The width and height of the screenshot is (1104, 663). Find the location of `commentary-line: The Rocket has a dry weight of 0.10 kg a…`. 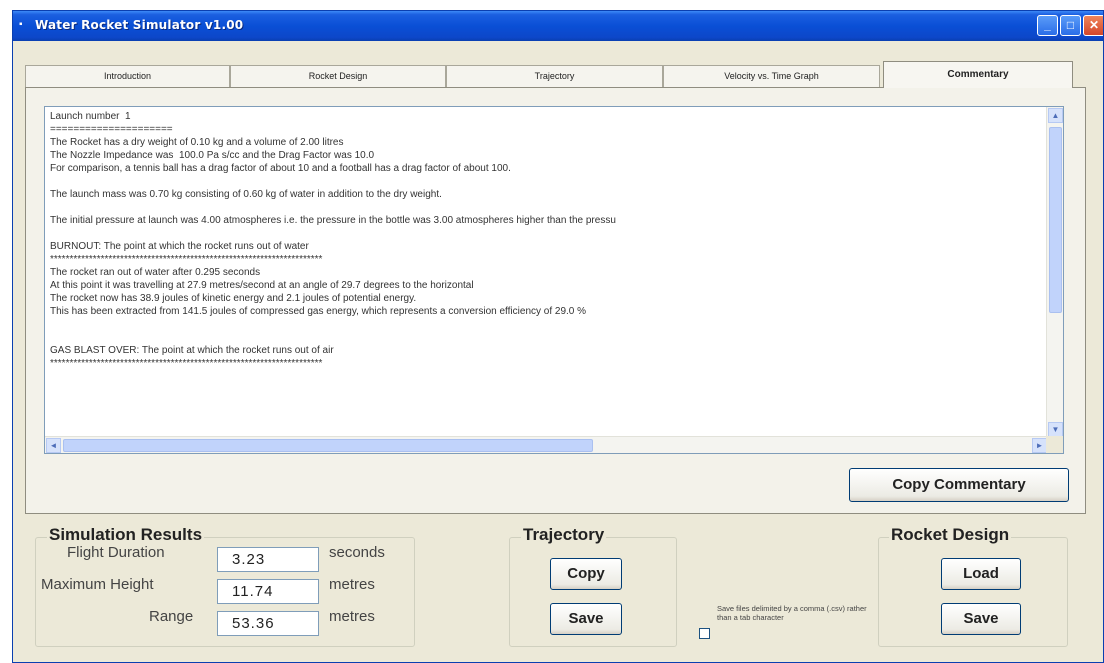

commentary-line: The Rocket has a dry weight of 0.10 kg a… is located at coordinates (197, 142).